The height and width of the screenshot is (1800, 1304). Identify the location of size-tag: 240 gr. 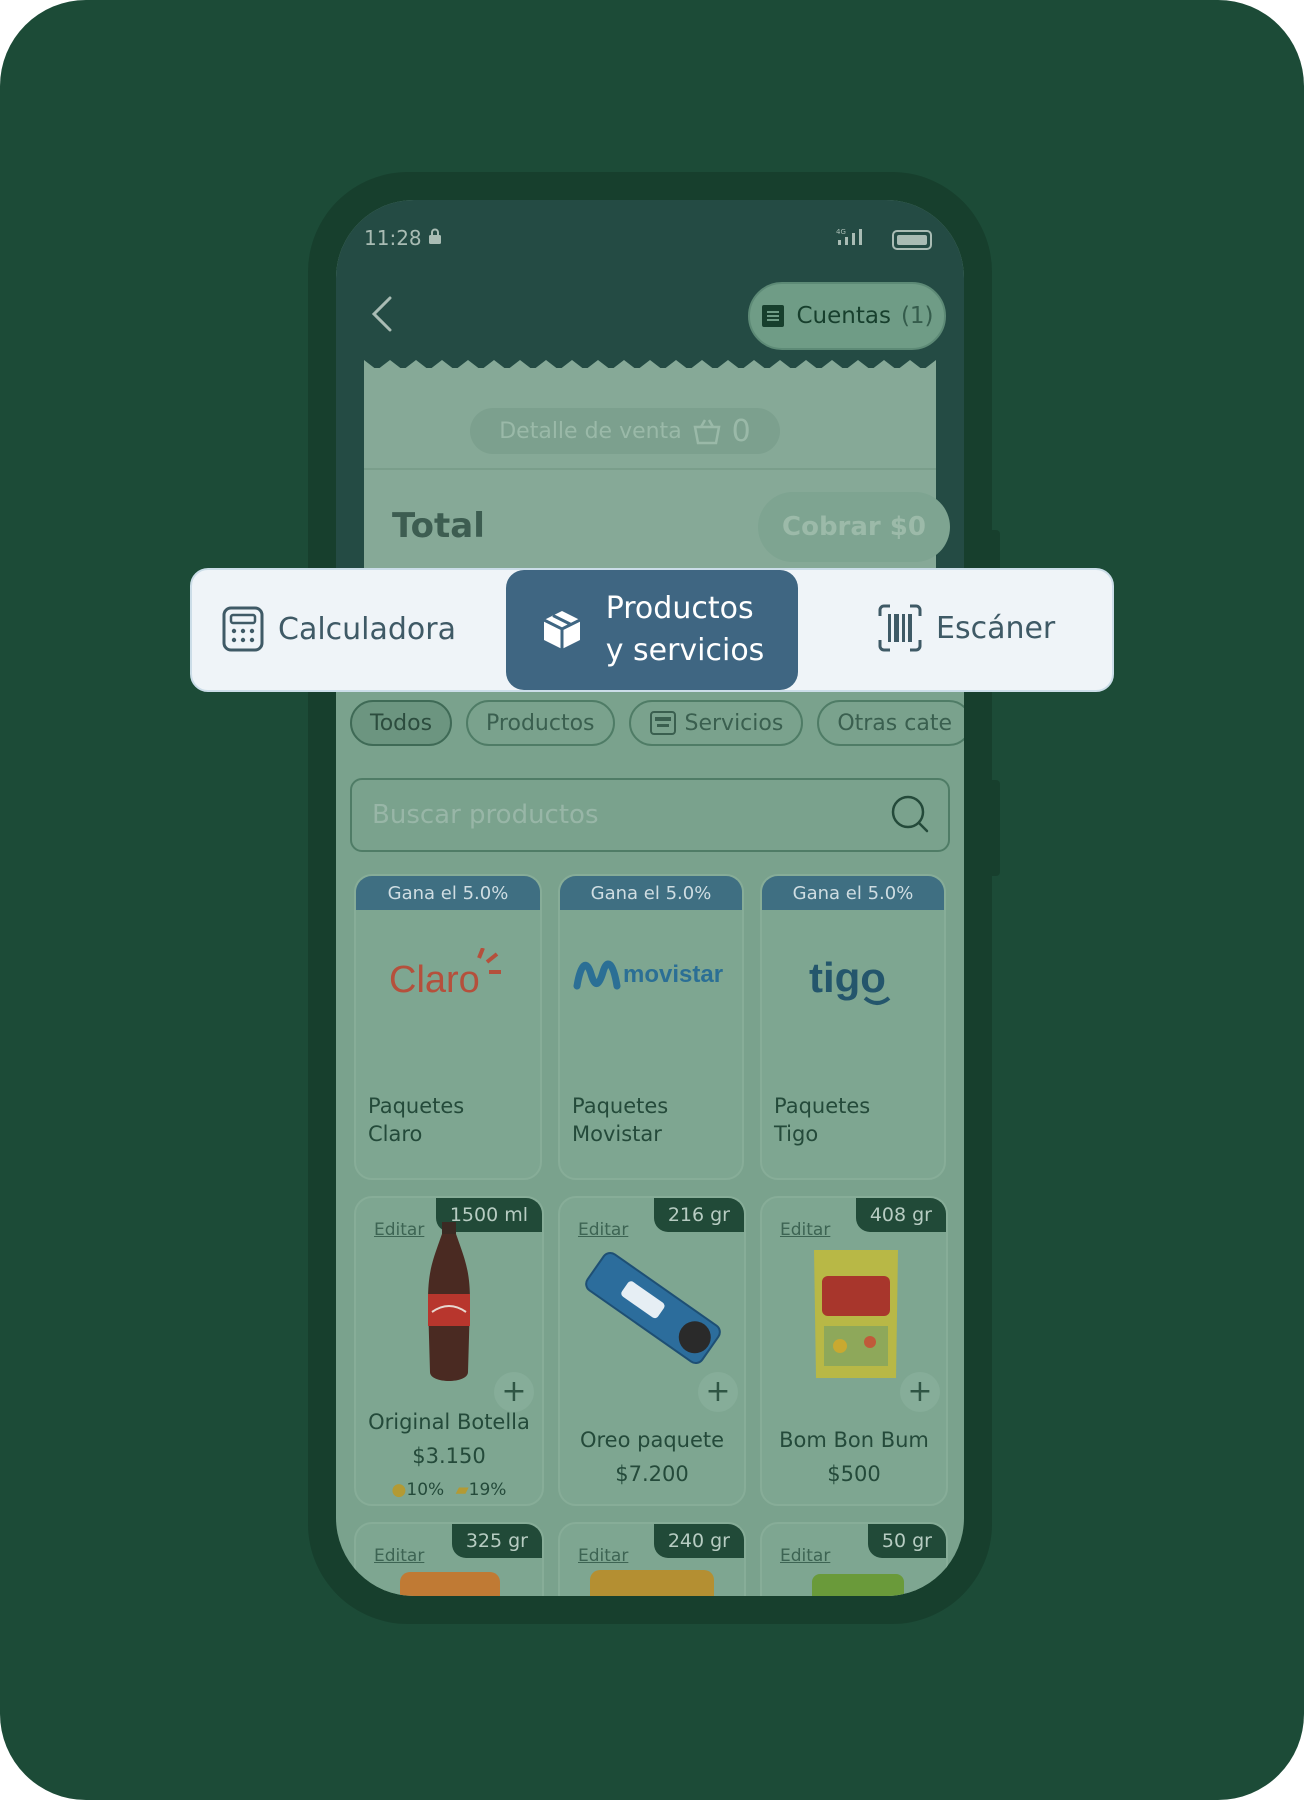
(698, 1541).